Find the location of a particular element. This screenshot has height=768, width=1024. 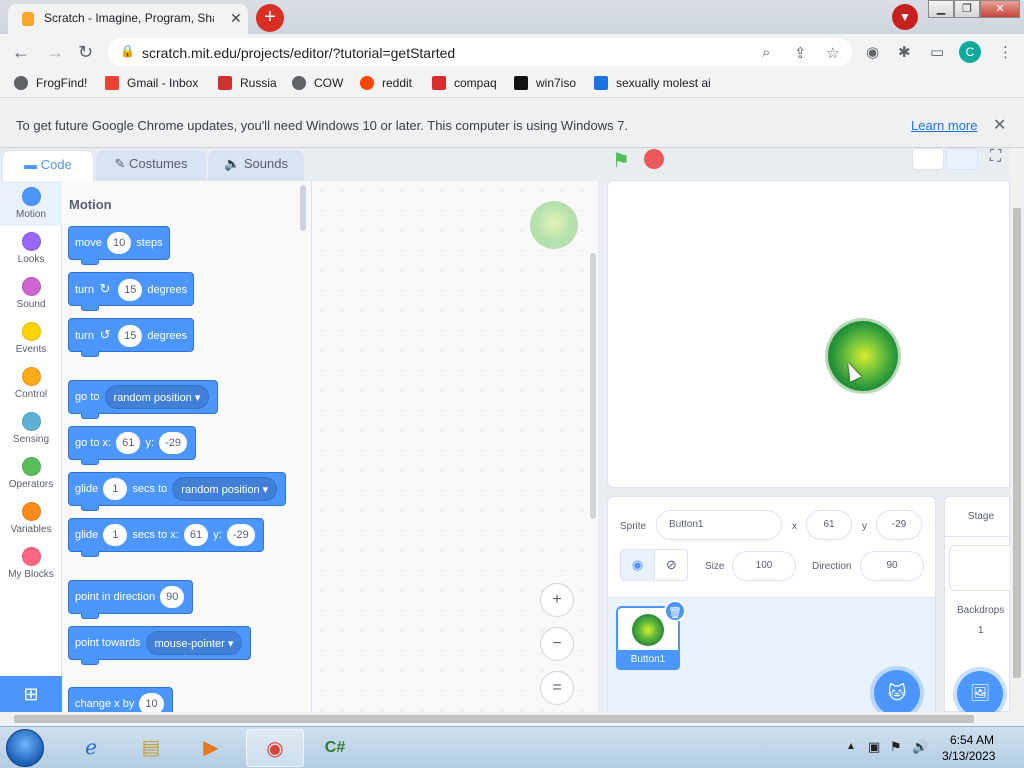

maximize-button: ❐ is located at coordinates (967, 9).